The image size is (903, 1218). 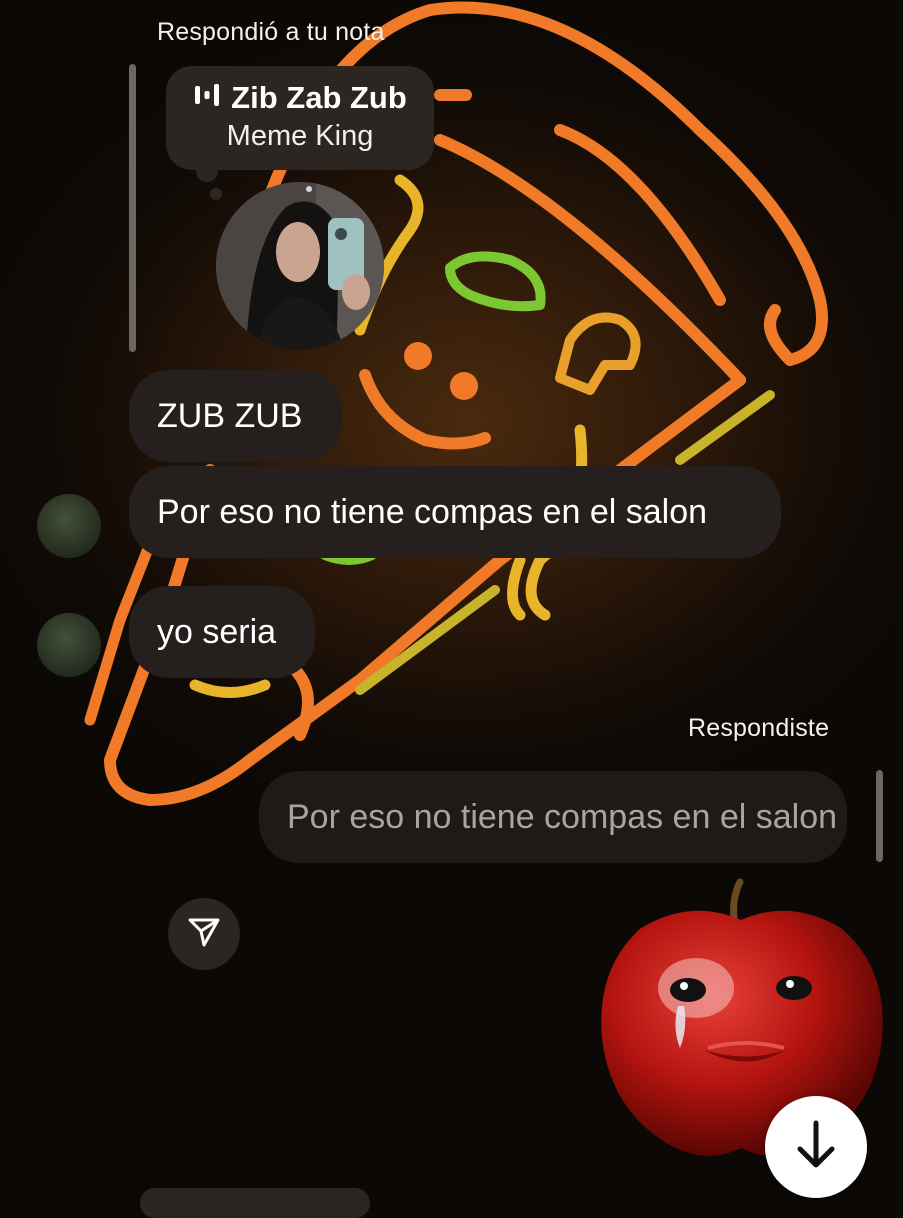 I want to click on scroll-to-bottom-button, so click(x=816, y=1147).